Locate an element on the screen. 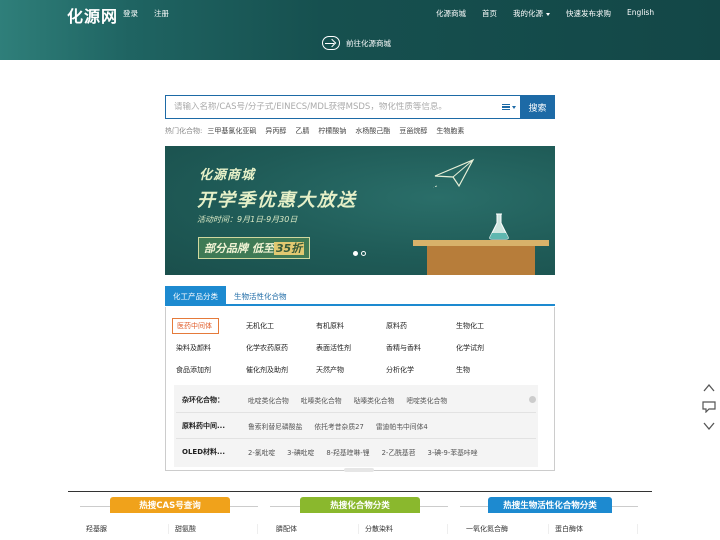 The image size is (720, 540). hot-bioactive-row: 一氧化氮合酶 蛋白酶体 is located at coordinates (549, 529).